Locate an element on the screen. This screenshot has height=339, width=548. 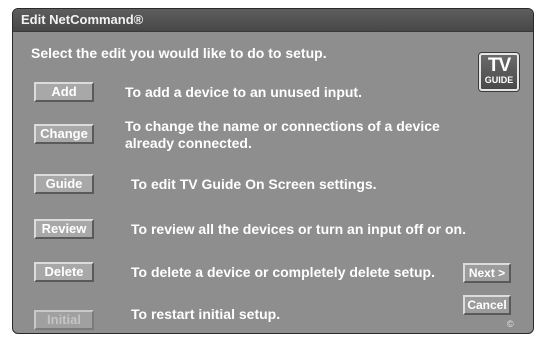
add-button: Add is located at coordinates (64, 92).